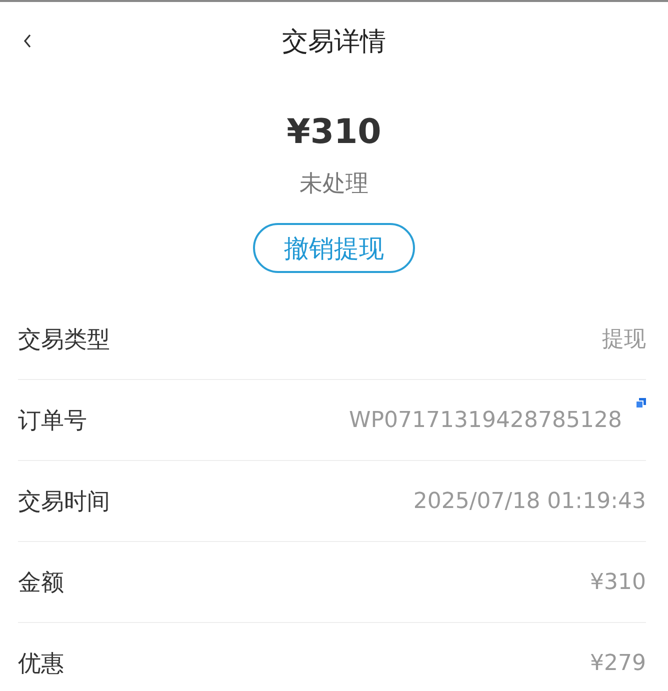 The width and height of the screenshot is (668, 691). I want to click on status-text: 未处理, so click(334, 184).